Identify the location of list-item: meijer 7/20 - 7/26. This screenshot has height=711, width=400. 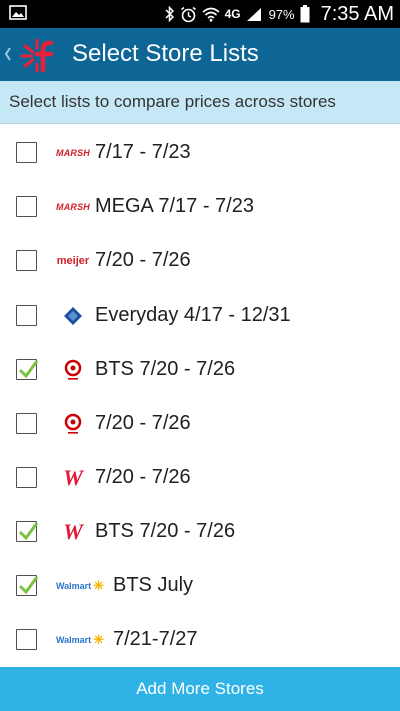
(200, 261).